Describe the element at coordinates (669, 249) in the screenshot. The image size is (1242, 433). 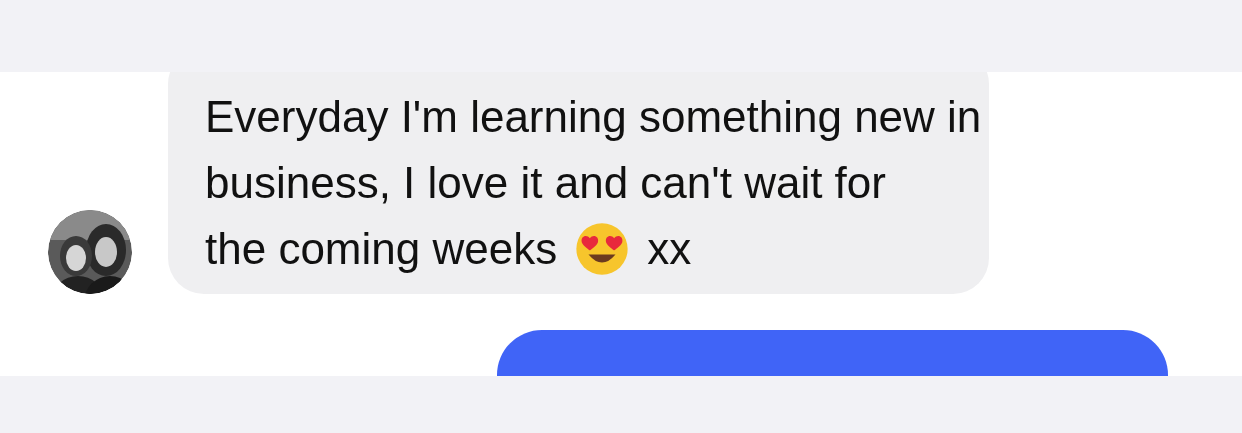
I see `message-text: xx` at that location.